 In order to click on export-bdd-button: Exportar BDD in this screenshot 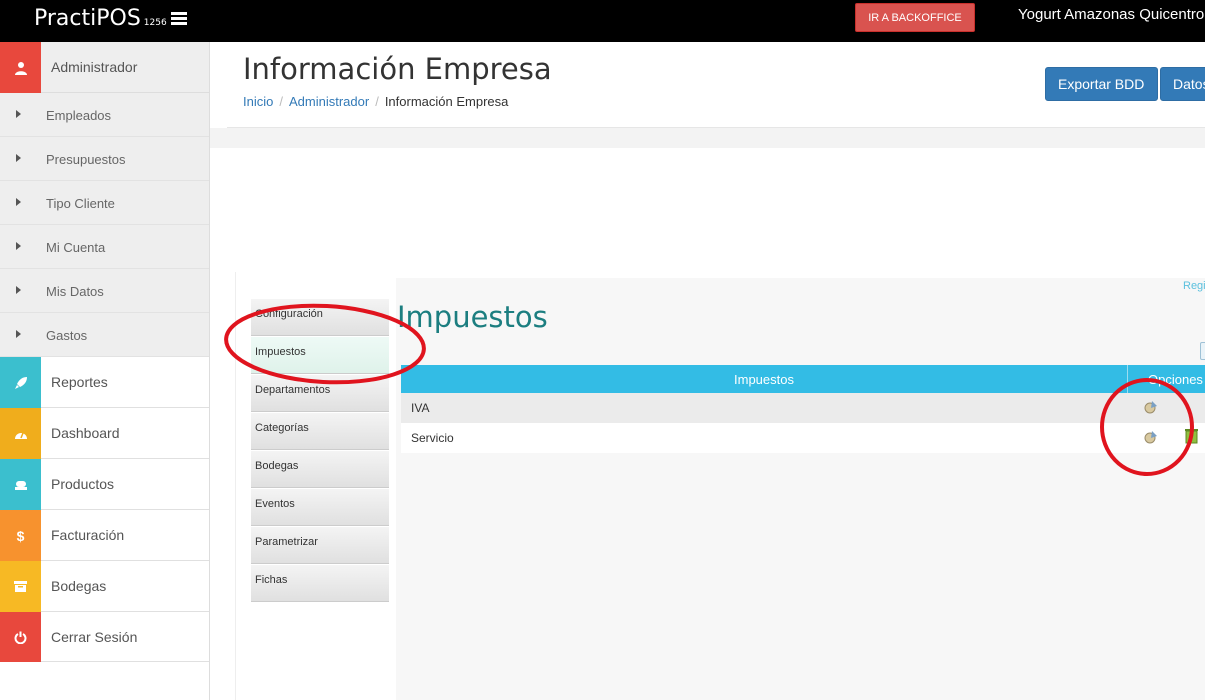, I will do `click(1101, 84)`.